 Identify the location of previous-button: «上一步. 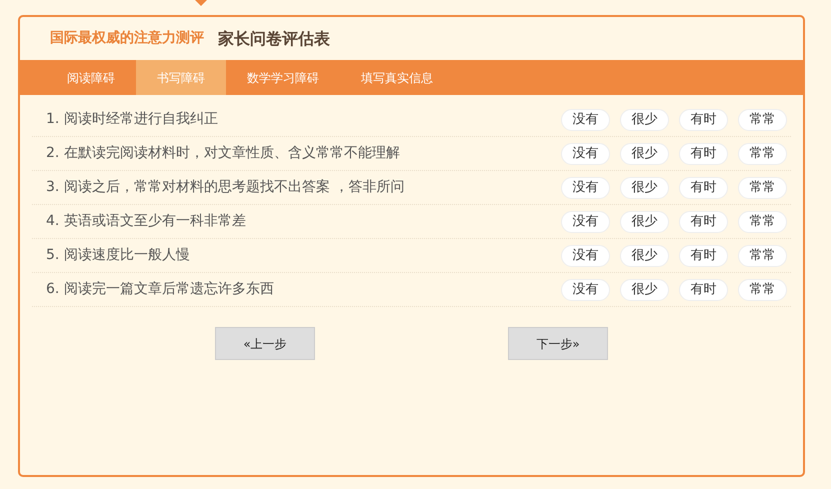
(265, 343).